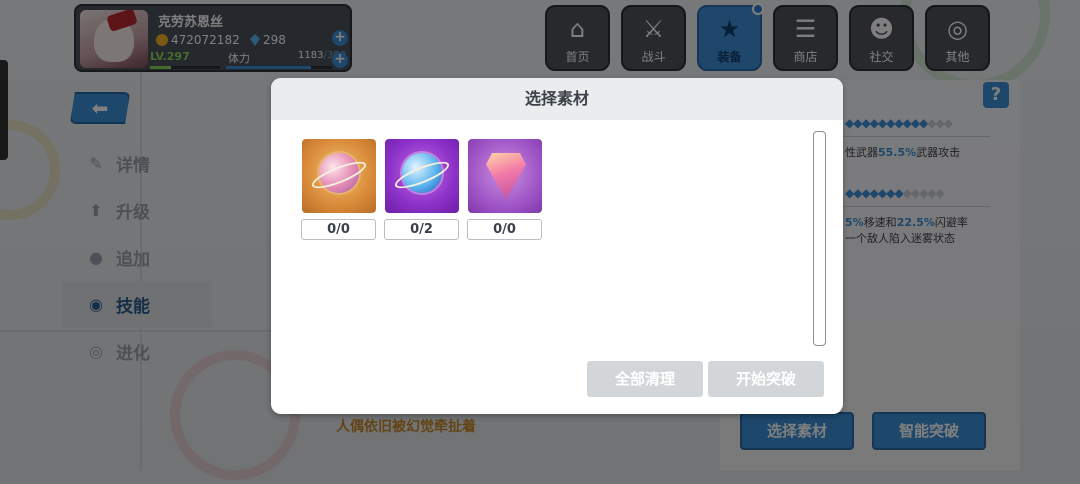 The width and height of the screenshot is (1080, 484). Describe the element at coordinates (766, 379) in the screenshot. I see `start-breakthrough-button: 开始突破` at that location.